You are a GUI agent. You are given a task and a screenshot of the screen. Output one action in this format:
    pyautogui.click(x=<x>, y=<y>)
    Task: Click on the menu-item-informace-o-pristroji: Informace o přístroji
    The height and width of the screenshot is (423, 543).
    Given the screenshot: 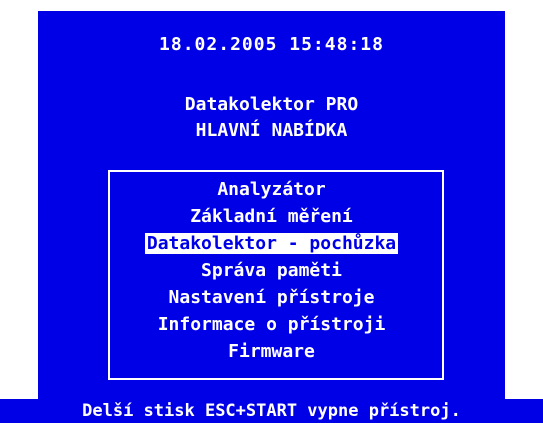 What is the action you would take?
    pyautogui.click(x=271, y=325)
    